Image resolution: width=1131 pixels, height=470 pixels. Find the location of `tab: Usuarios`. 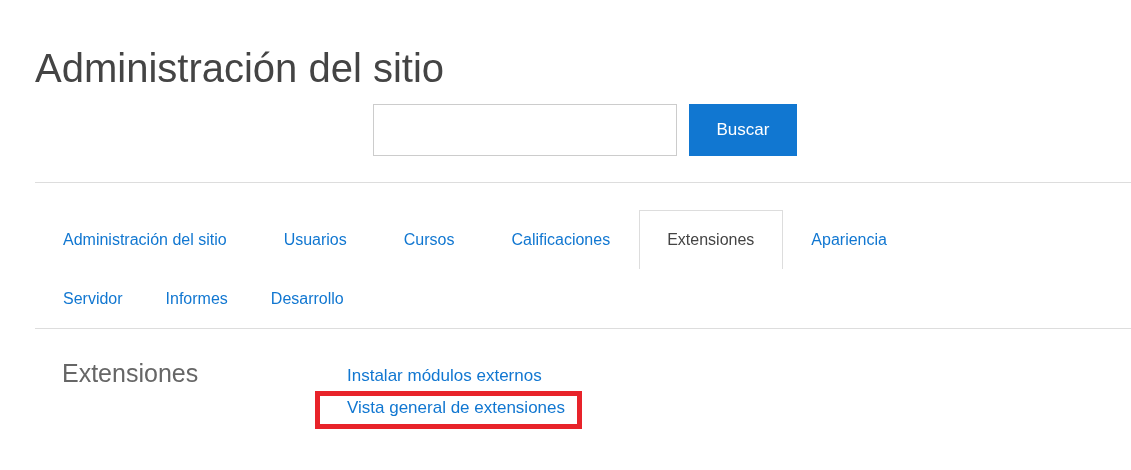

tab: Usuarios is located at coordinates (315, 239).